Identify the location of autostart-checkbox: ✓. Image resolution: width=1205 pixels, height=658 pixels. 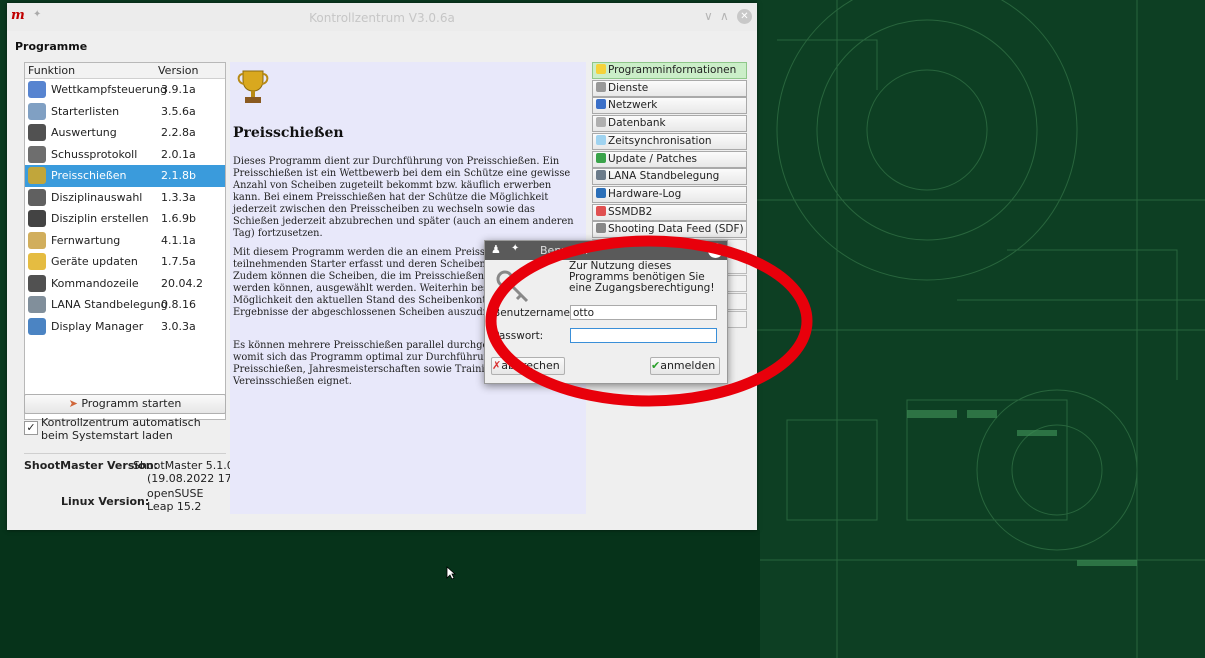
(31, 428).